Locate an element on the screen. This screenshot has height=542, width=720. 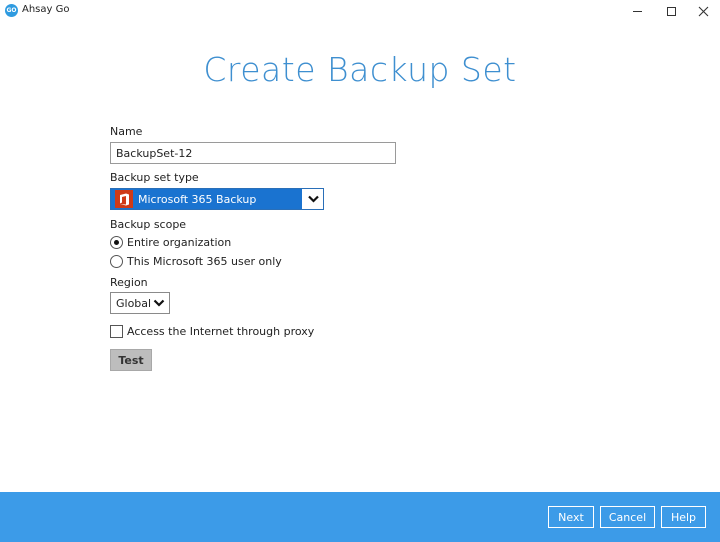
region-label: Region is located at coordinates (129, 282).